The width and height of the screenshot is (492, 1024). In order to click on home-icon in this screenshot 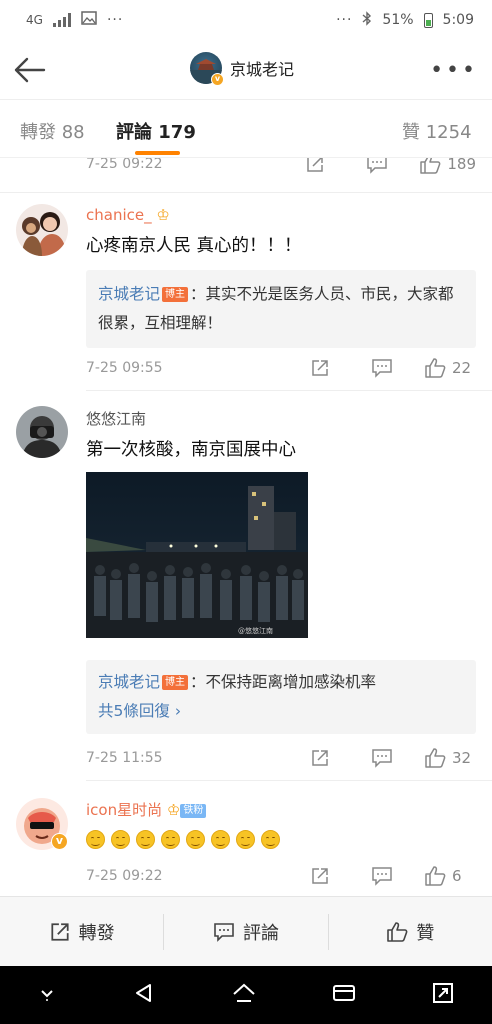, I will do `click(244, 995)`.